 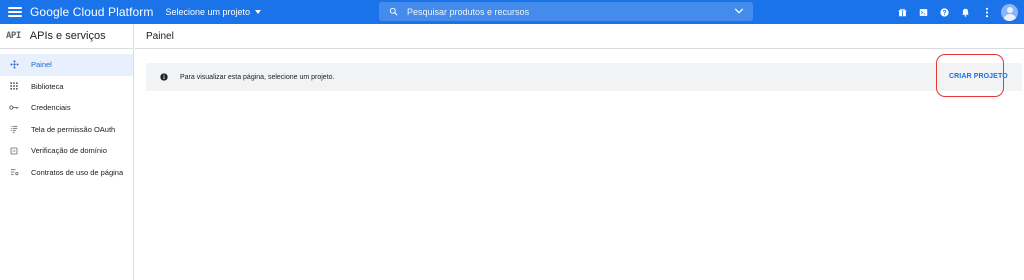 What do you see at coordinates (92, 12) in the screenshot?
I see `brand-title: Google Cloud Platform` at bounding box center [92, 12].